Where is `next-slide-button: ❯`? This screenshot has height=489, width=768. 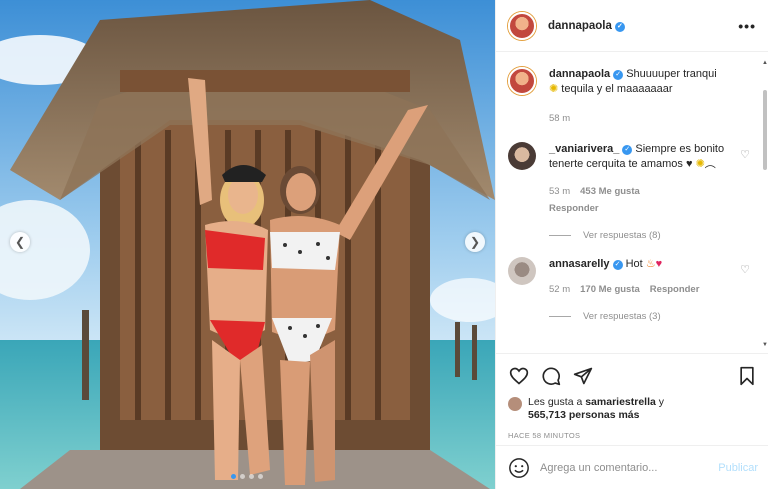
next-slide-button: ❯ is located at coordinates (475, 242).